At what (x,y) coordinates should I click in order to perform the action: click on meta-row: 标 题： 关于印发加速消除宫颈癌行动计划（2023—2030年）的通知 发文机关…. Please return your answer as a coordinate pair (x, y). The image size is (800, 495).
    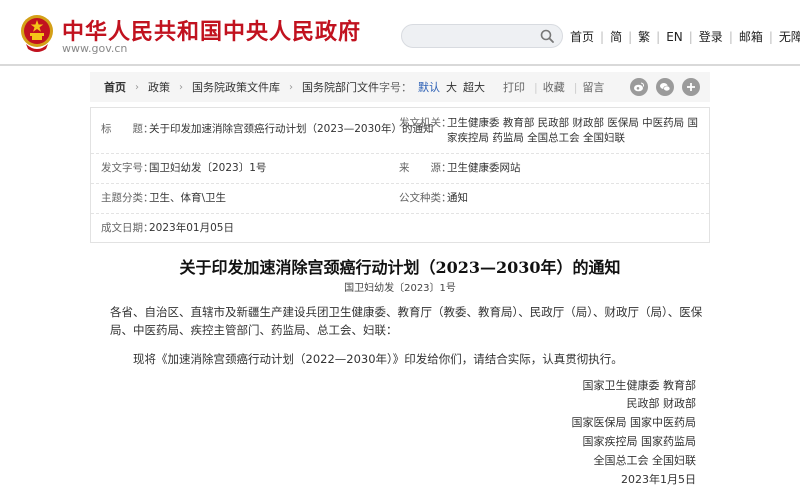
    Looking at the image, I should click on (400, 131).